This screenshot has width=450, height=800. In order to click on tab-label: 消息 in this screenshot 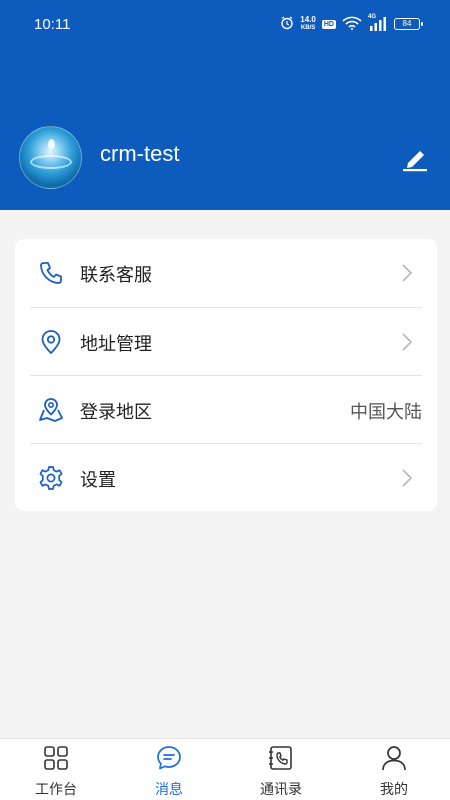, I will do `click(169, 790)`.